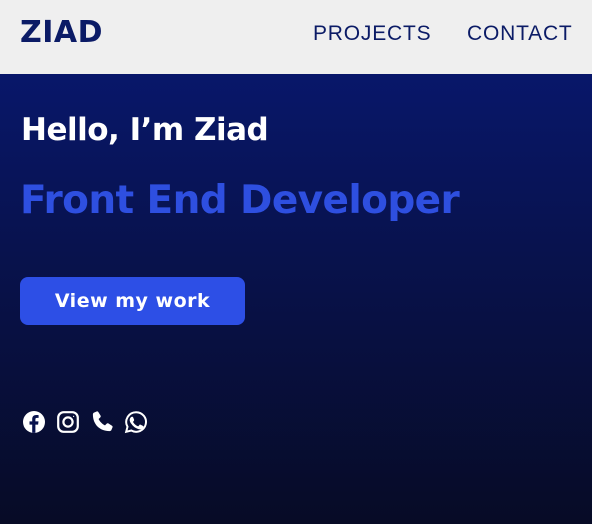  What do you see at coordinates (61, 32) in the screenshot?
I see `logo: ZIAD` at bounding box center [61, 32].